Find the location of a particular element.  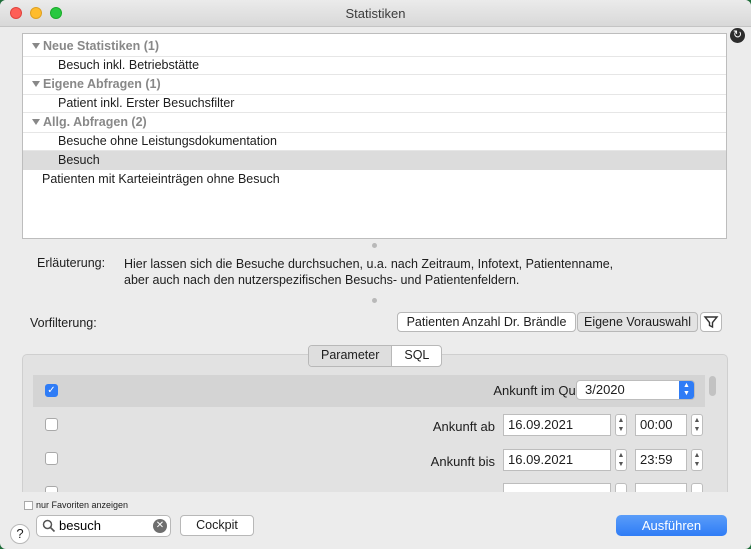

tab-parameter: Parameter is located at coordinates (351, 356).